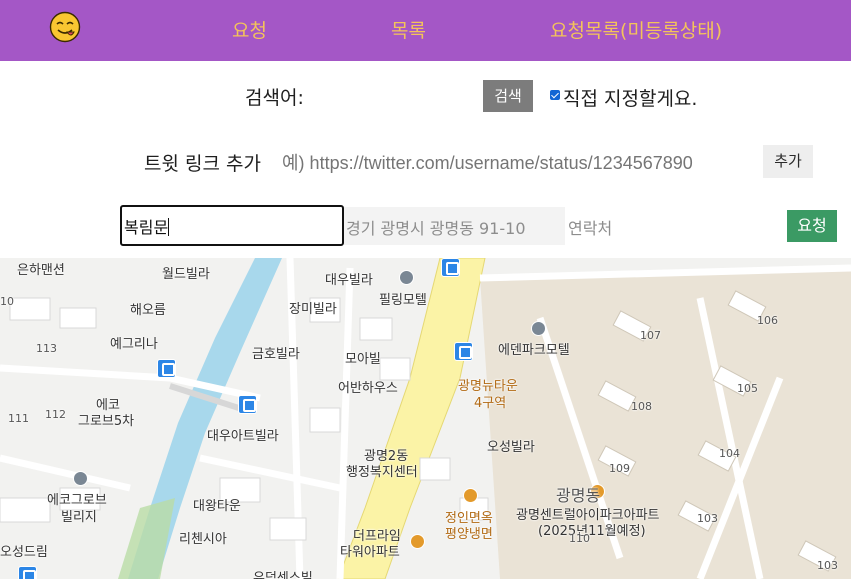  What do you see at coordinates (217, 506) in the screenshot?
I see `map-label: 대왕타운` at bounding box center [217, 506].